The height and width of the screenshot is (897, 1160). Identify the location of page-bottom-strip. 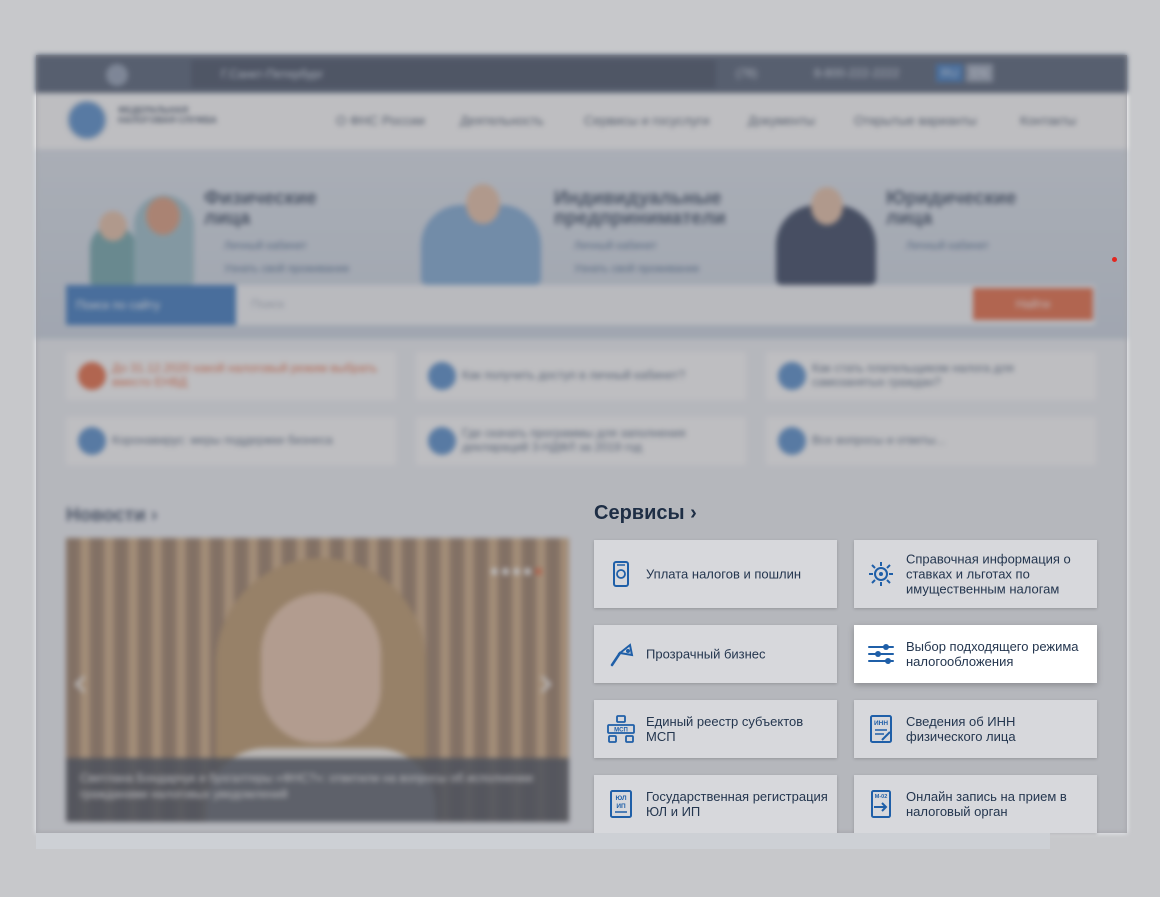
(543, 841).